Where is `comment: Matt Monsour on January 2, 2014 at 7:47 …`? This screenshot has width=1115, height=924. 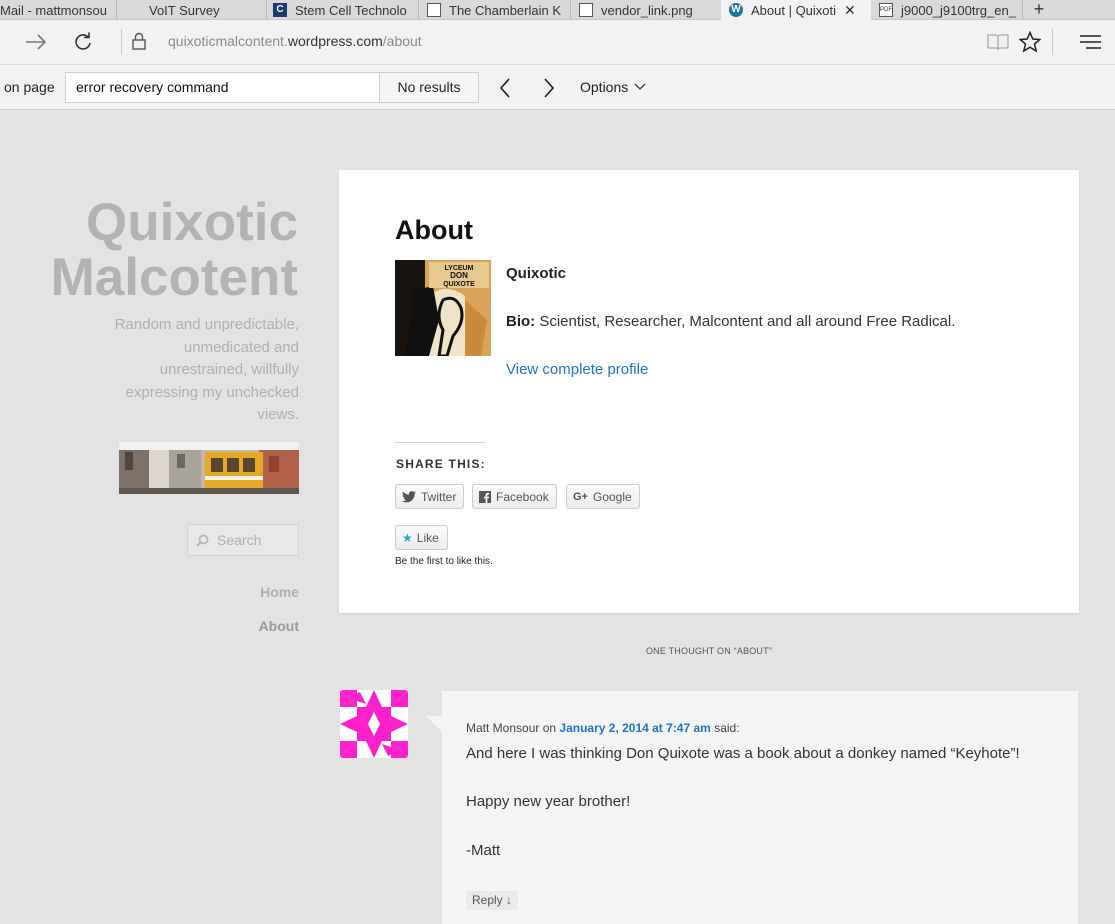
comment: Matt Monsour on January 2, 2014 at 7:47 … is located at coordinates (760, 807).